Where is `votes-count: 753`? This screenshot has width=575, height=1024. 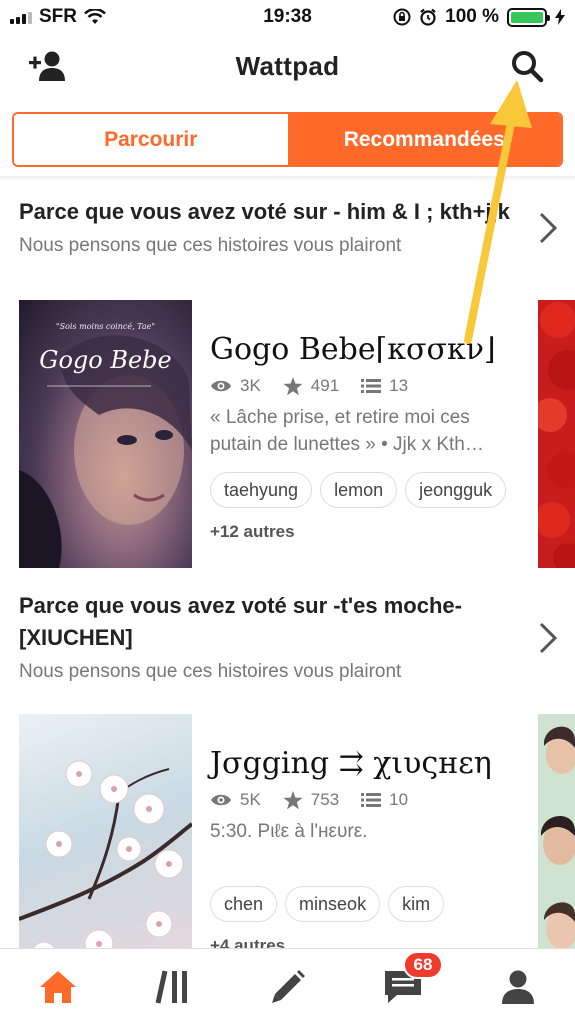 votes-count: 753 is located at coordinates (325, 799).